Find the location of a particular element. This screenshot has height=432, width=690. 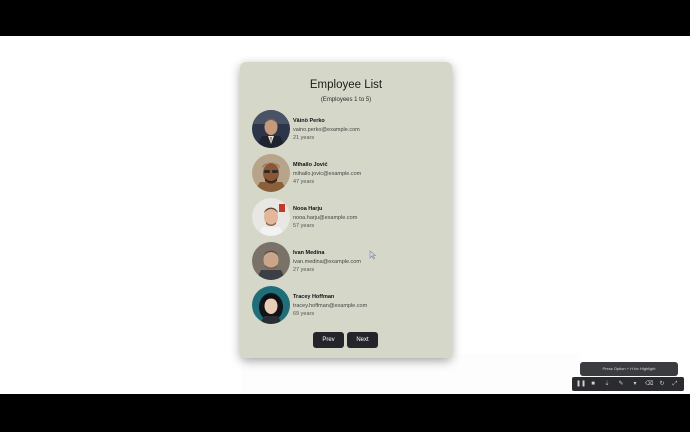

employee-age: 21 years is located at coordinates (304, 138).